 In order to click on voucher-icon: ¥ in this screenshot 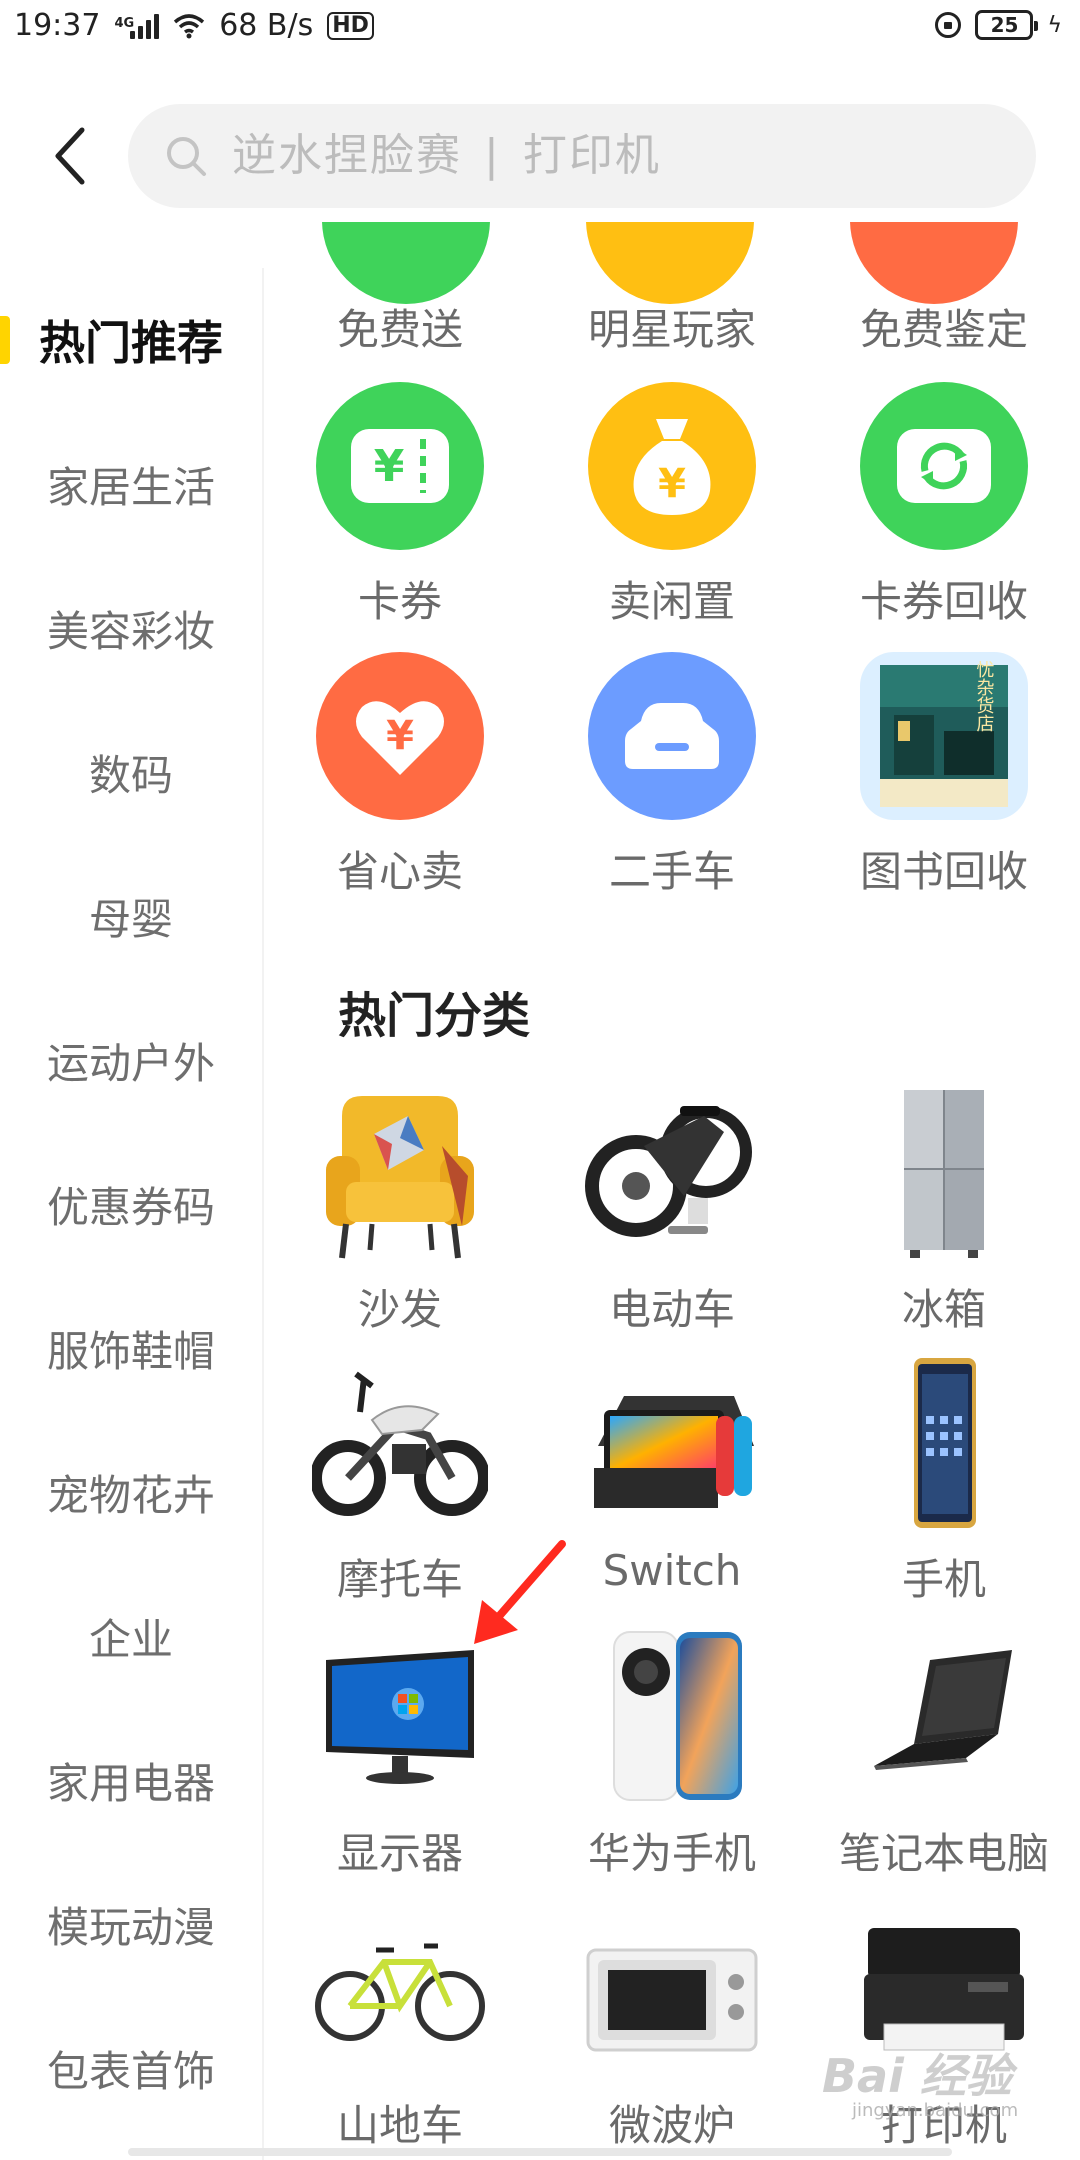, I will do `click(400, 466)`.